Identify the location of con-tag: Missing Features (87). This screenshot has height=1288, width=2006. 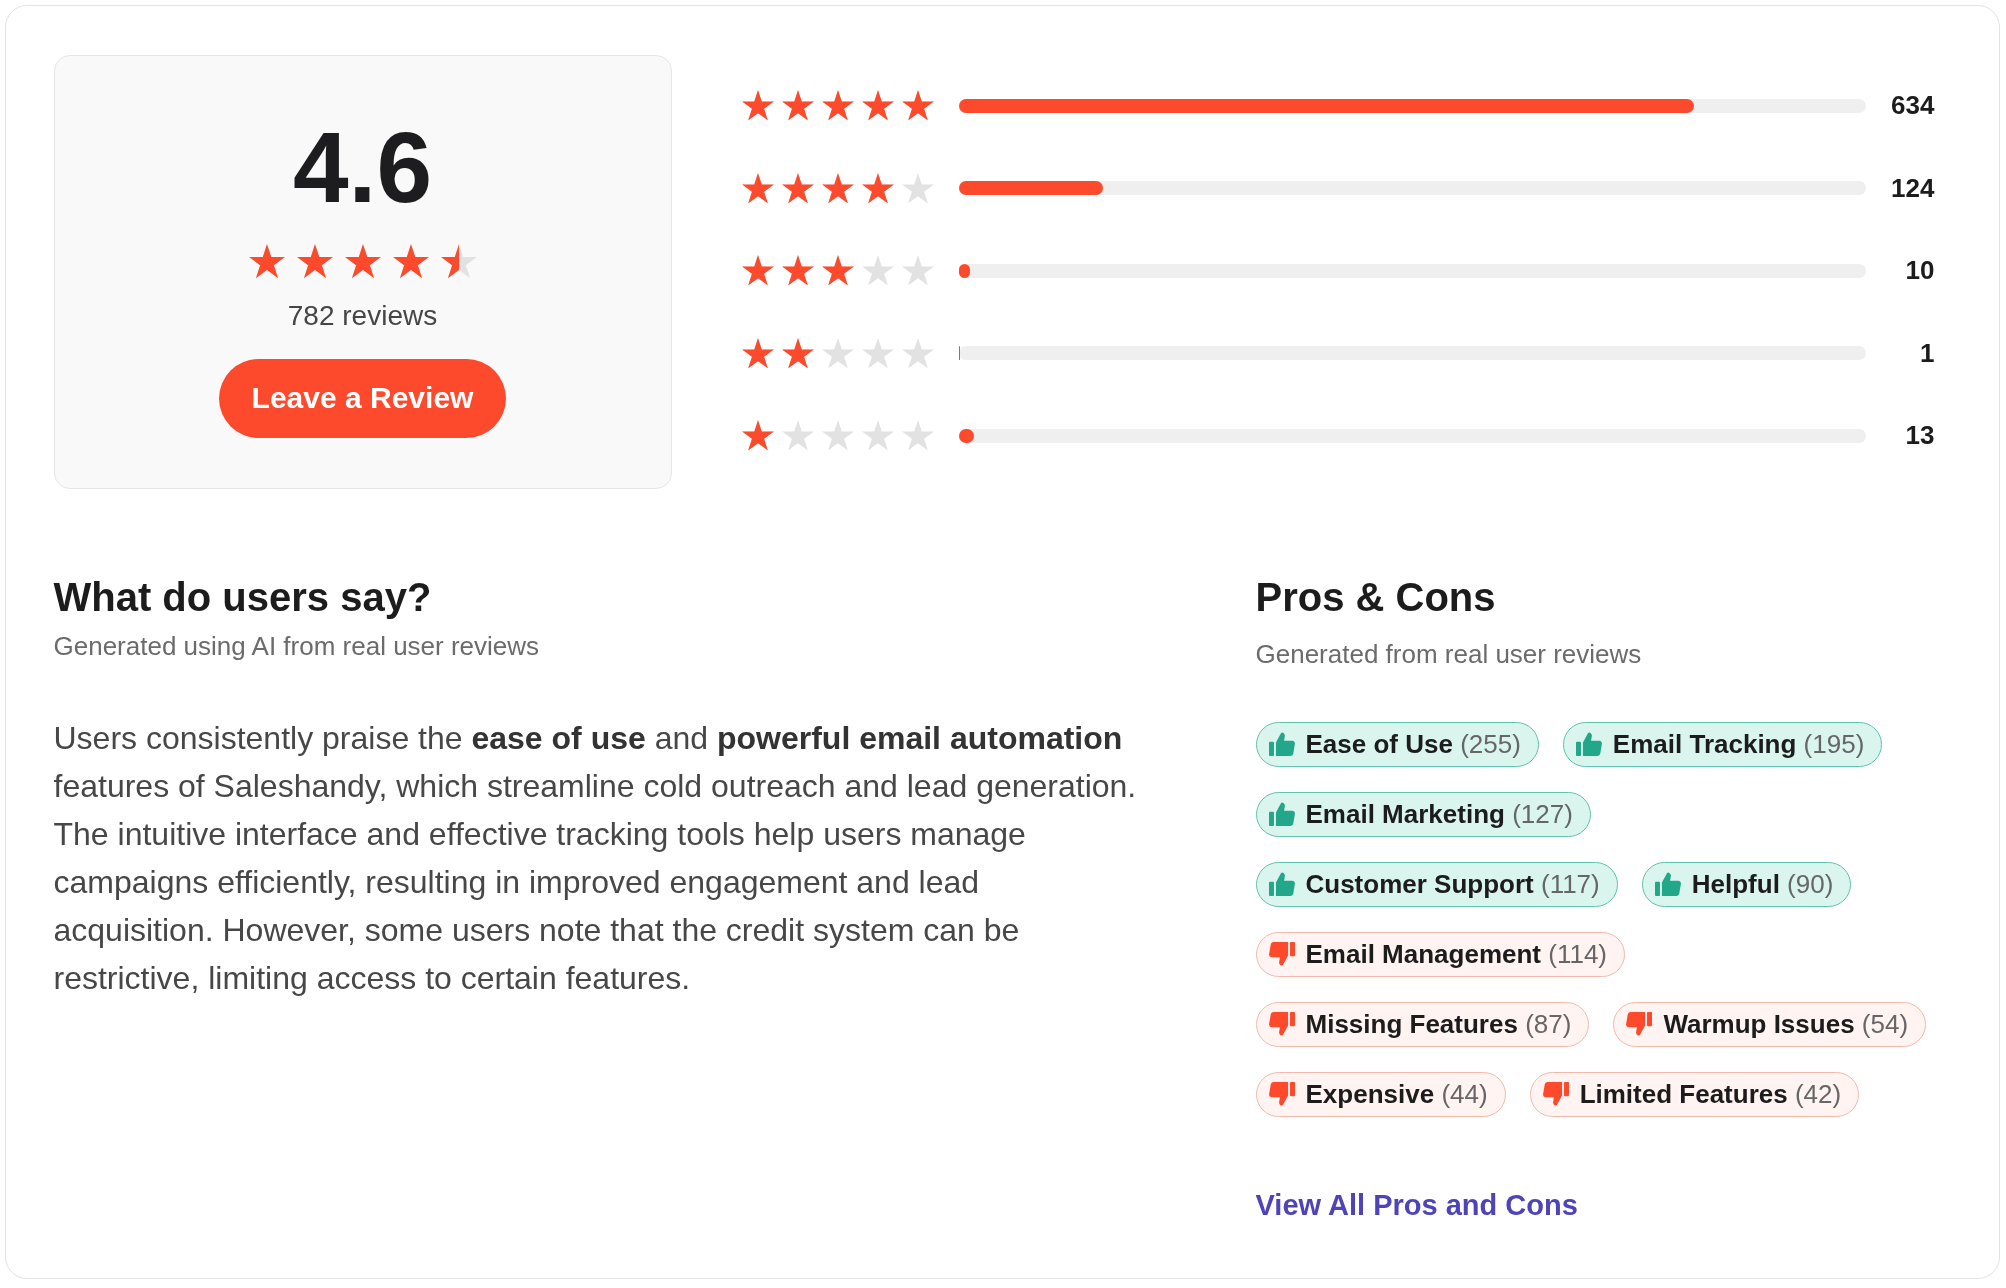
(1422, 1024).